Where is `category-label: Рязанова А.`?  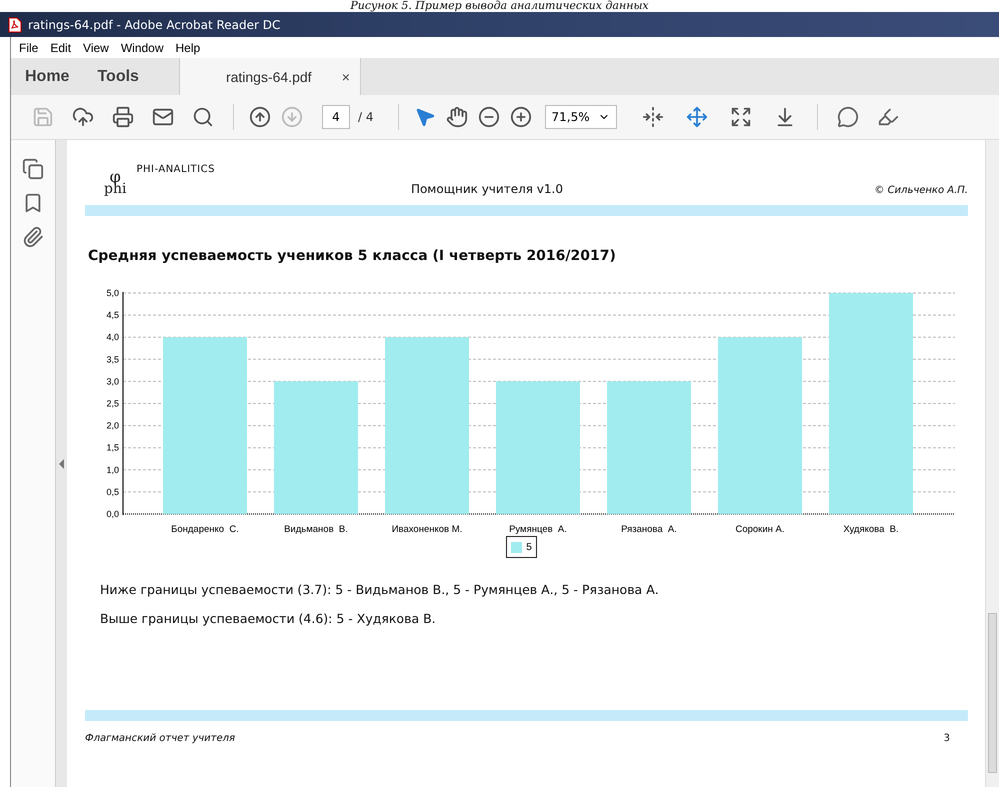
category-label: Рязанова А. is located at coordinates (649, 529).